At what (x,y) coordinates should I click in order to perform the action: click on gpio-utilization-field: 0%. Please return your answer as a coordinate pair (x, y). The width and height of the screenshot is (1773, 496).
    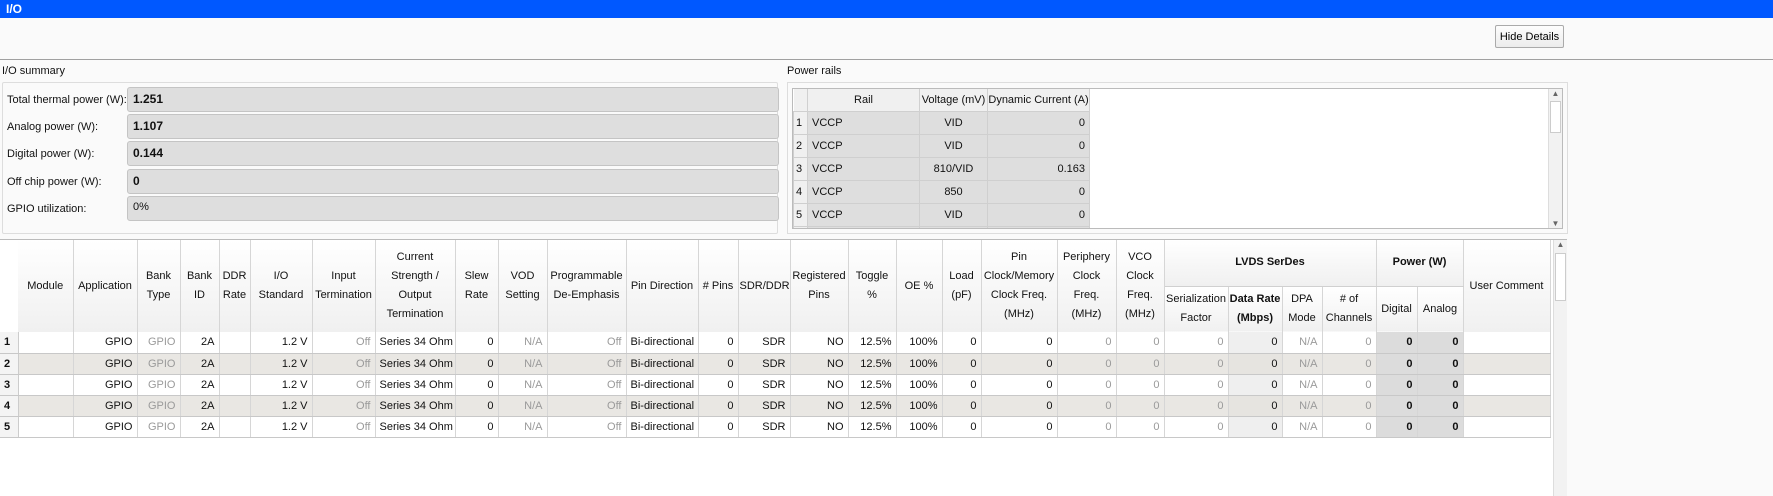
    Looking at the image, I should click on (453, 208).